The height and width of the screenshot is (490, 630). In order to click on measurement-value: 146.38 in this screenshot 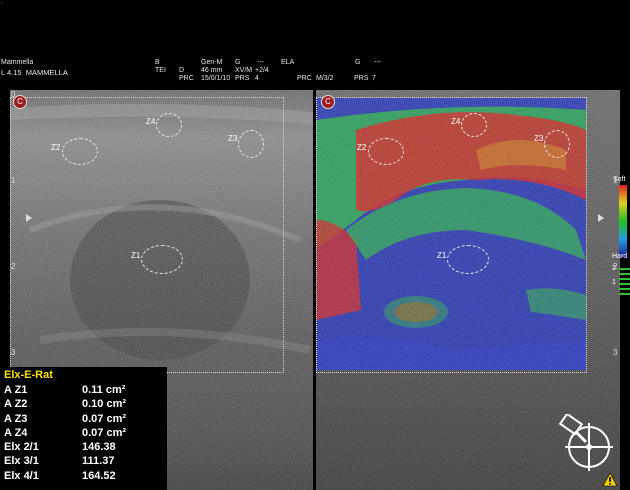, I will do `click(99, 447)`.